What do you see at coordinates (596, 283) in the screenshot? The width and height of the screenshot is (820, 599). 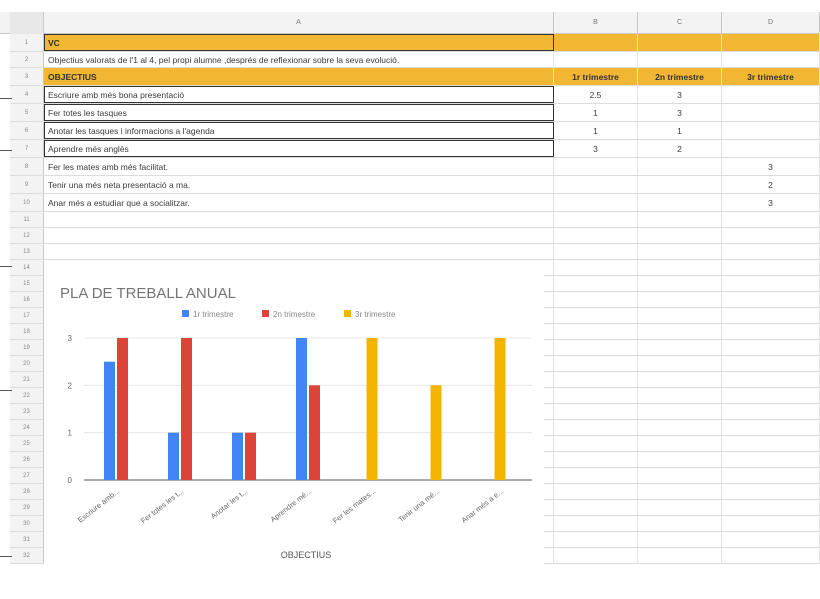 I see `cell-b15` at bounding box center [596, 283].